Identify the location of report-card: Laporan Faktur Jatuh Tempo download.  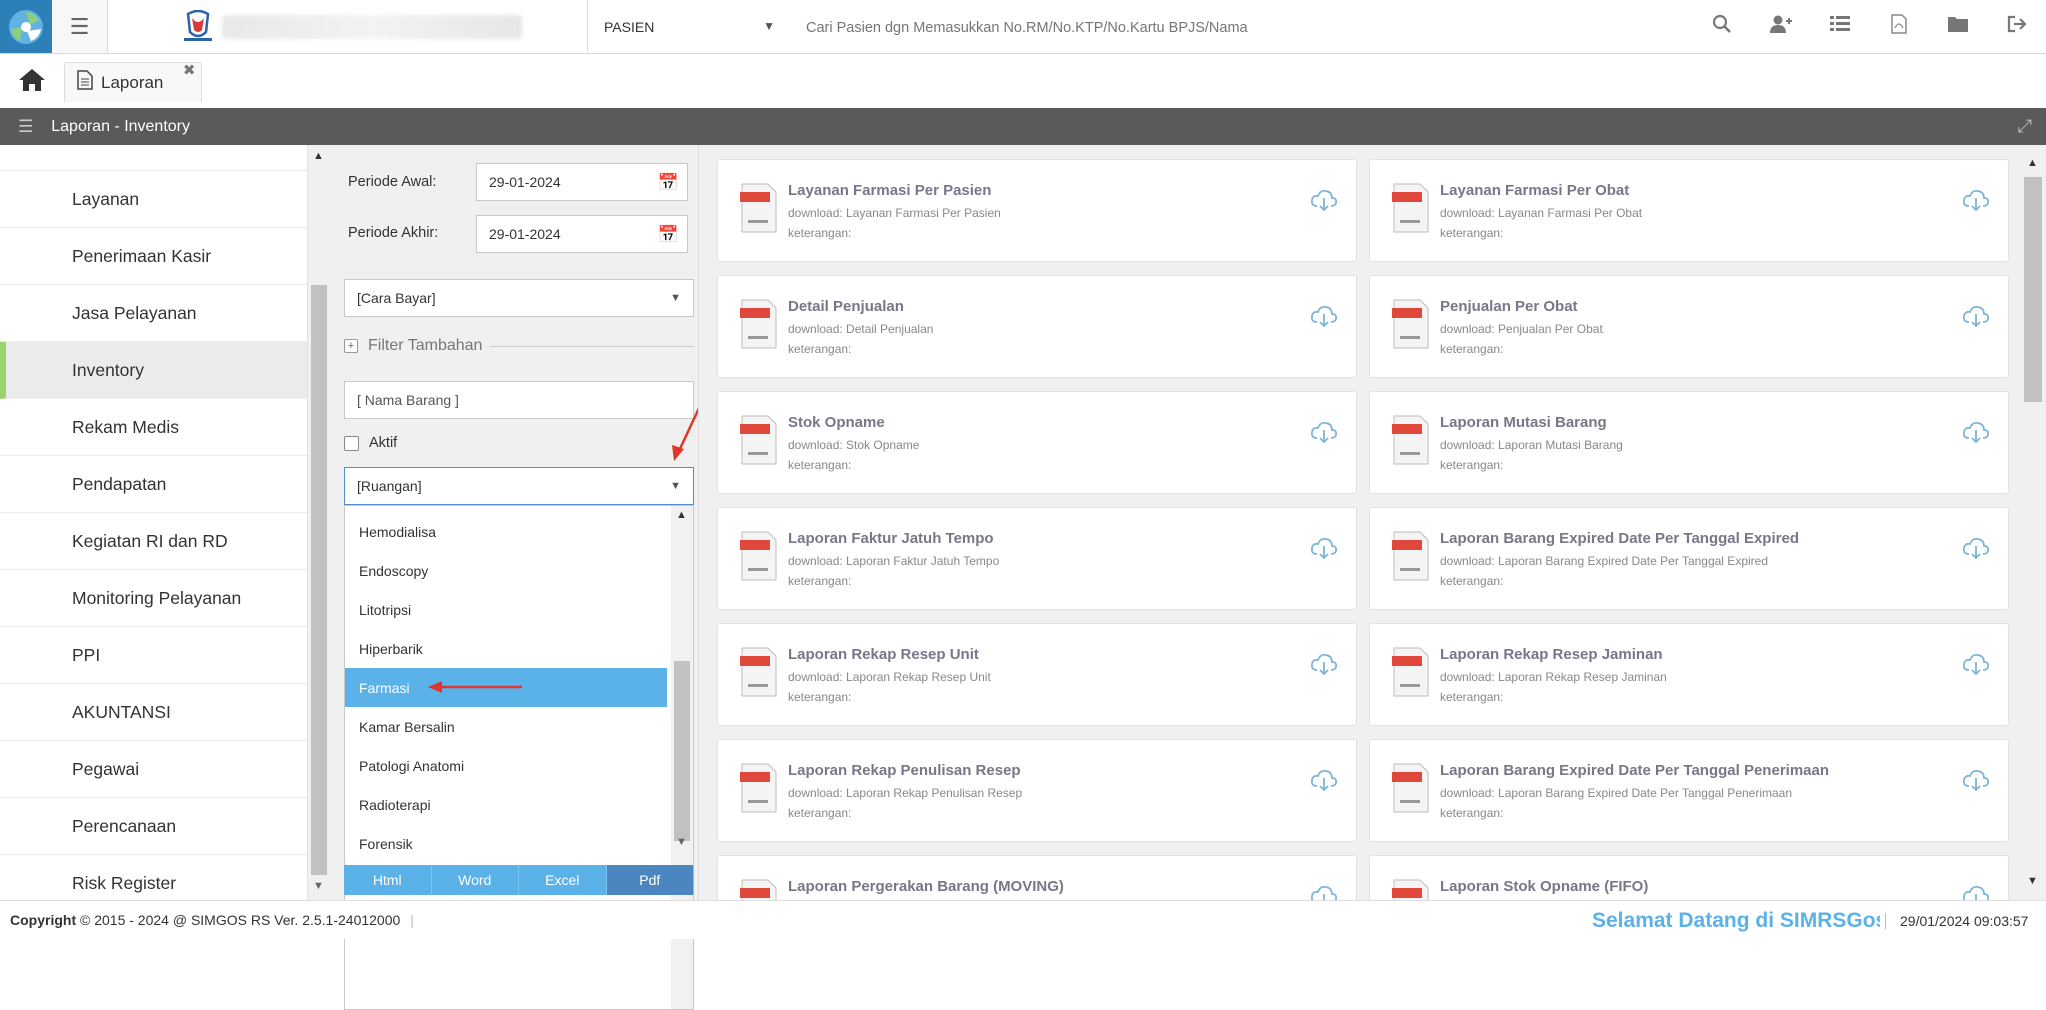
(1037, 558).